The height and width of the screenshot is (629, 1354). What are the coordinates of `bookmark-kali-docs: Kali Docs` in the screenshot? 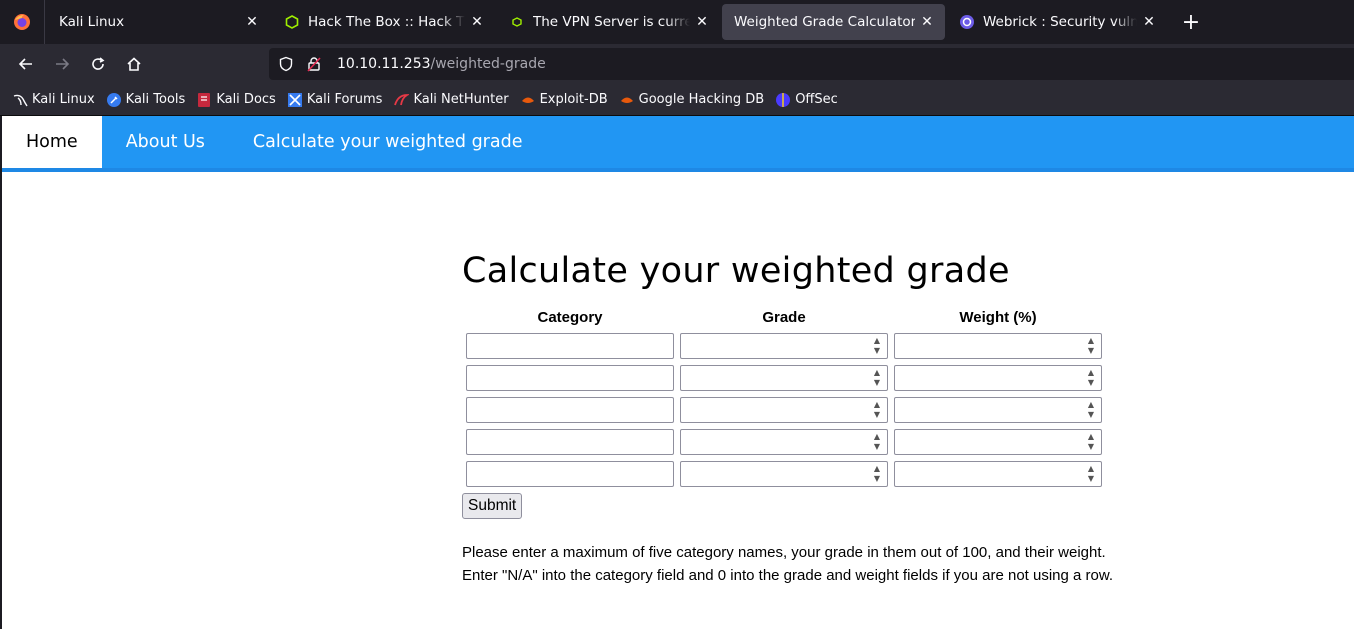 It's located at (236, 100).